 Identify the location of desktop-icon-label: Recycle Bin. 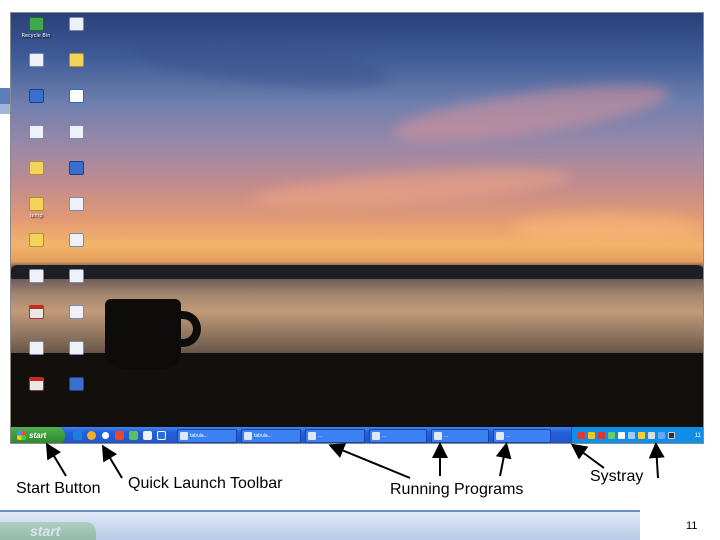
(36, 36).